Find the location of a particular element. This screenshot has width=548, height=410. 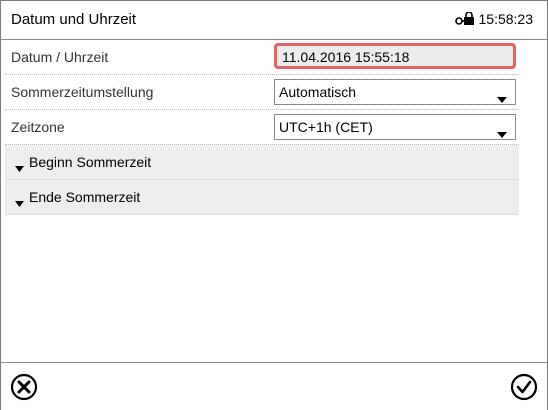

clock-display: 15:58:23 is located at coordinates (494, 19).